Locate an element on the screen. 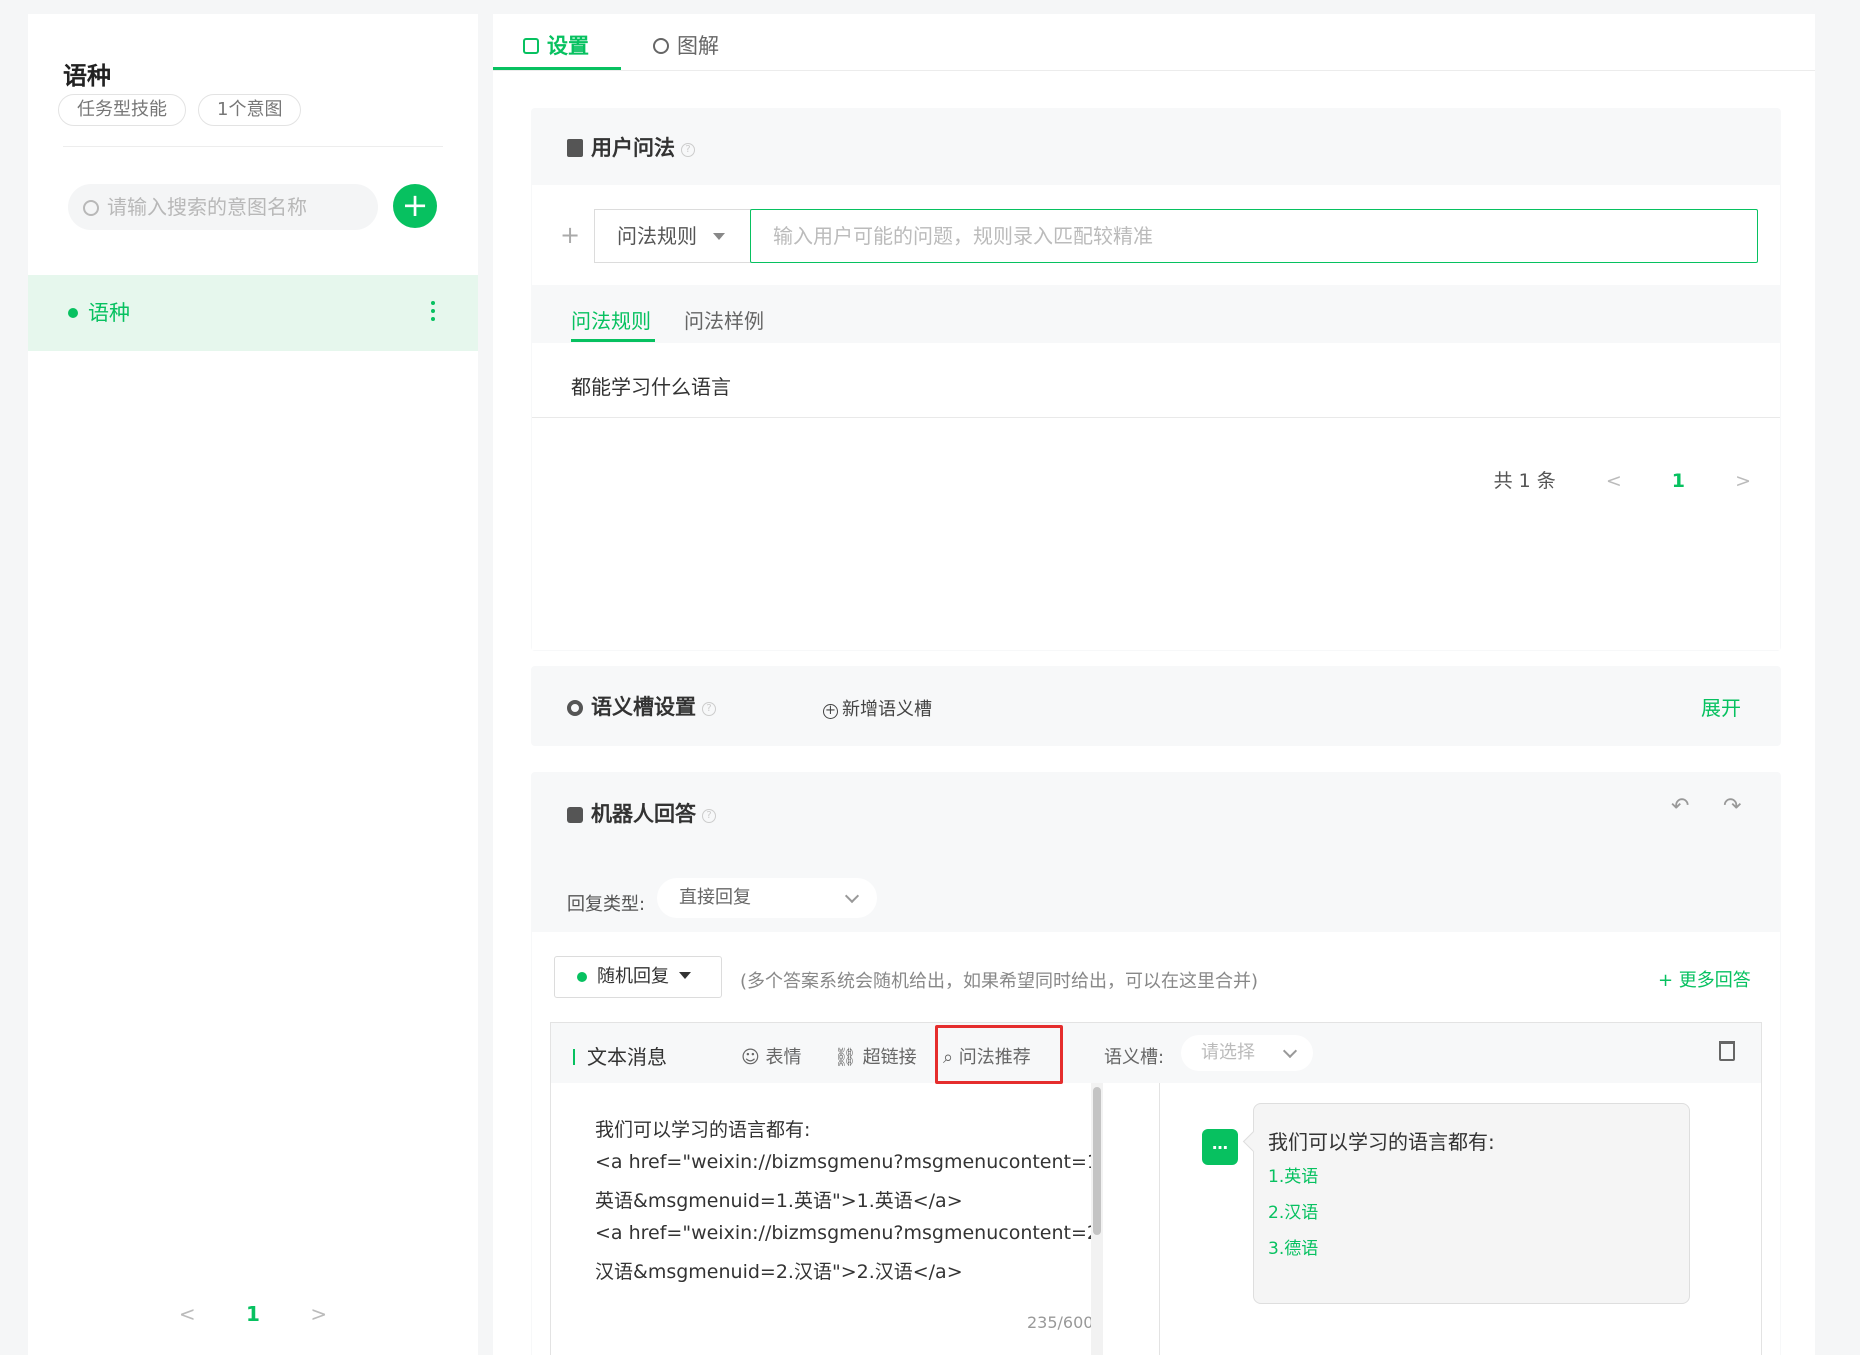 The width and height of the screenshot is (1860, 1355). intent-count-tag: 1个意图 is located at coordinates (250, 110).